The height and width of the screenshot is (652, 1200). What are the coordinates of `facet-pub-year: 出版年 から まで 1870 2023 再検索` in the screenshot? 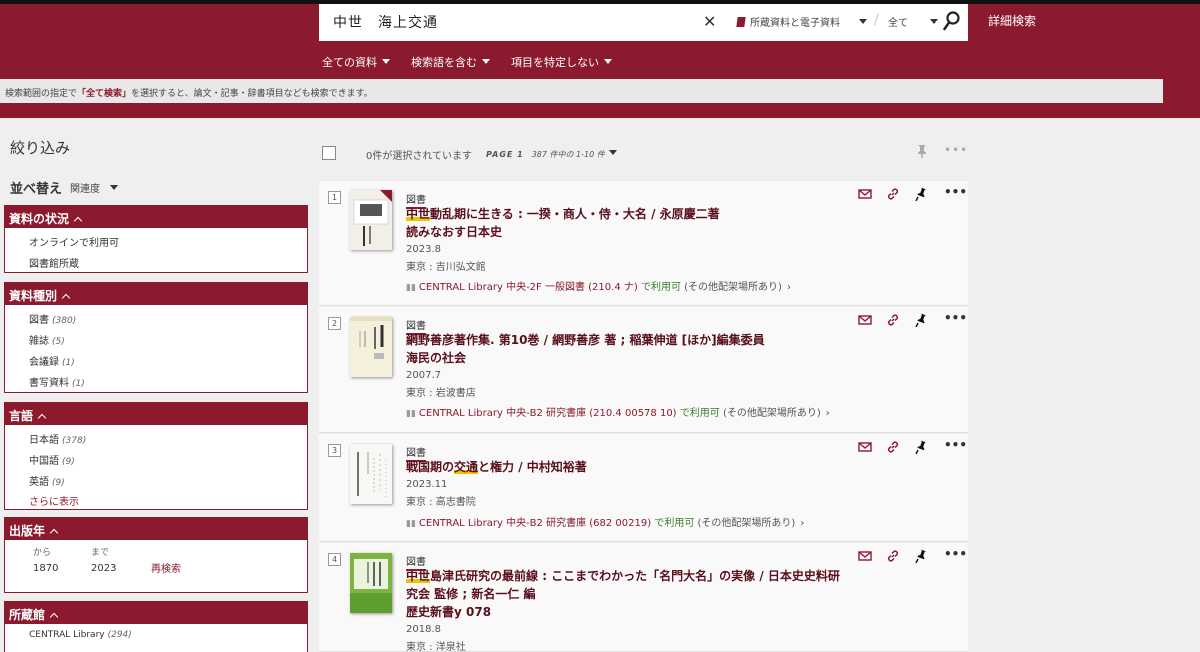 It's located at (156, 555).